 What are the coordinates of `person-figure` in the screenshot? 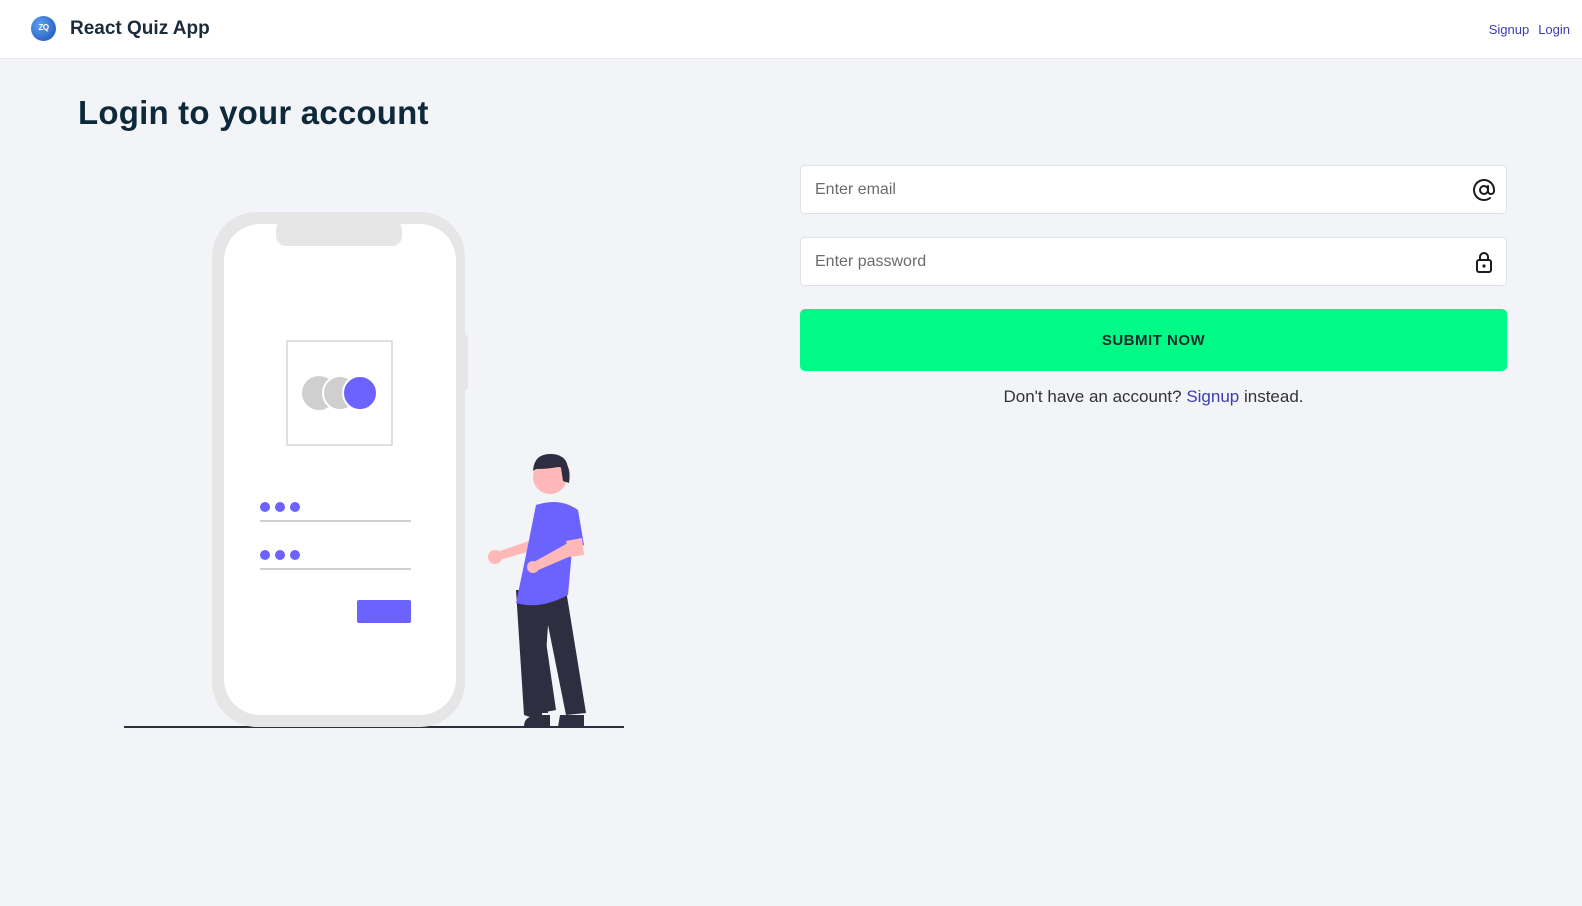 It's located at (537, 590).